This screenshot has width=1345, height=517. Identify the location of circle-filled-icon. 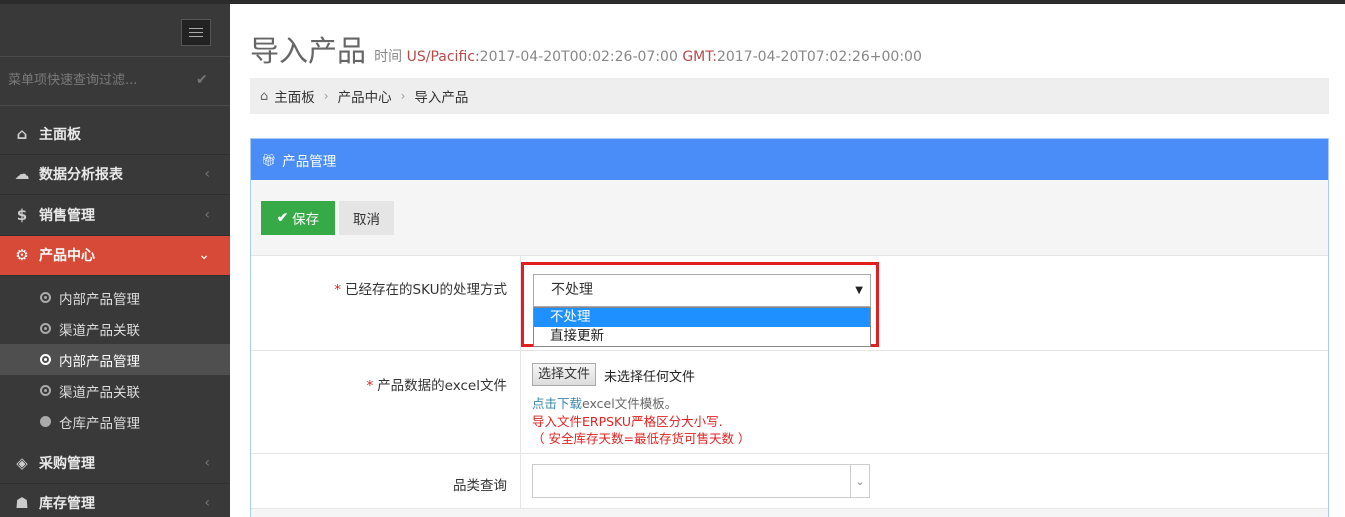
(45, 421).